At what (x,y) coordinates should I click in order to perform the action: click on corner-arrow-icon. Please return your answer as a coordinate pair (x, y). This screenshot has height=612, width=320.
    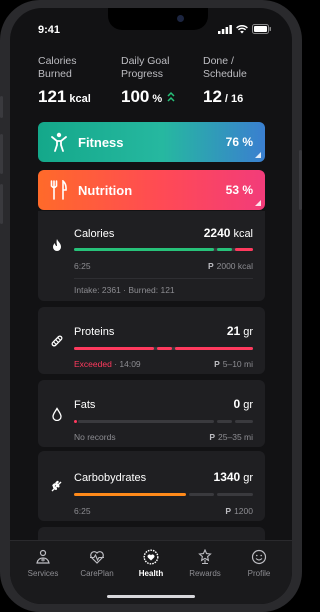
    Looking at the image, I should click on (258, 155).